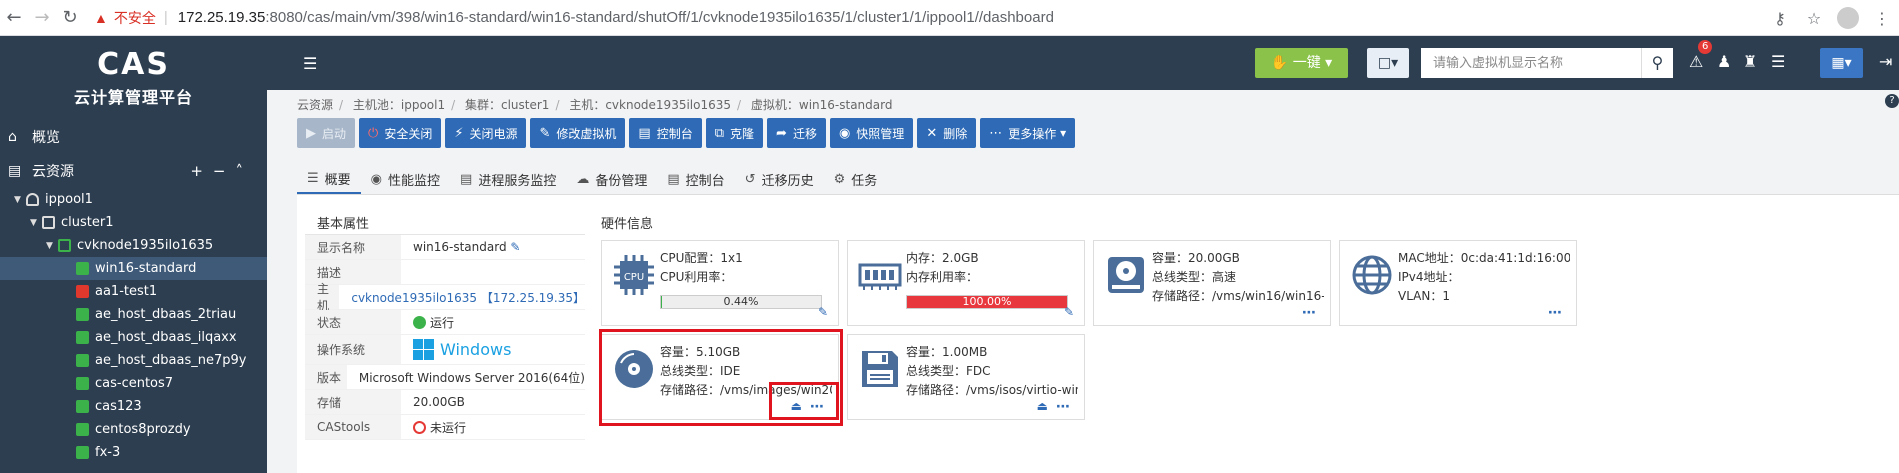 This screenshot has width=1899, height=473. Describe the element at coordinates (1657, 63) in the screenshot. I see `search-icon: ⚲` at that location.